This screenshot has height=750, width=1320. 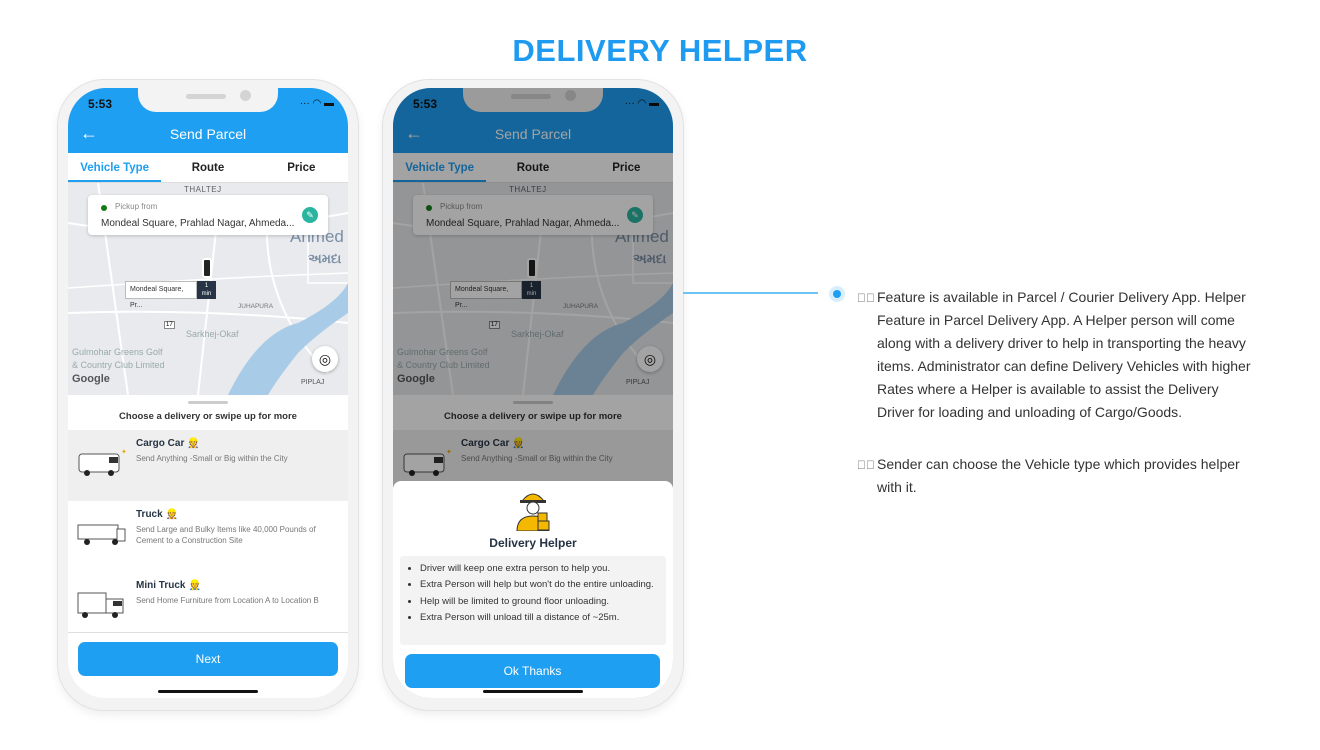 What do you see at coordinates (208, 120) in the screenshot?
I see `app-header: 5:53 ··· ◠ ▬ ← Send Parcel` at bounding box center [208, 120].